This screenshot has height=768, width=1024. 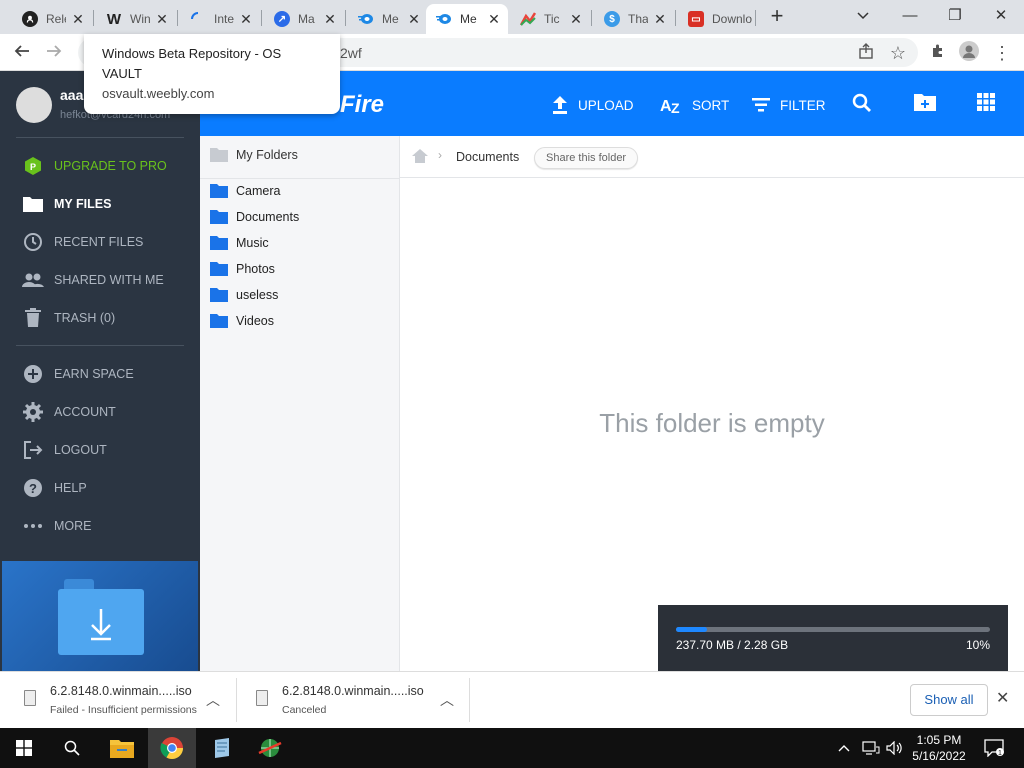 I want to click on tab-4: ↗ Ma ✕, so click(x=304, y=19).